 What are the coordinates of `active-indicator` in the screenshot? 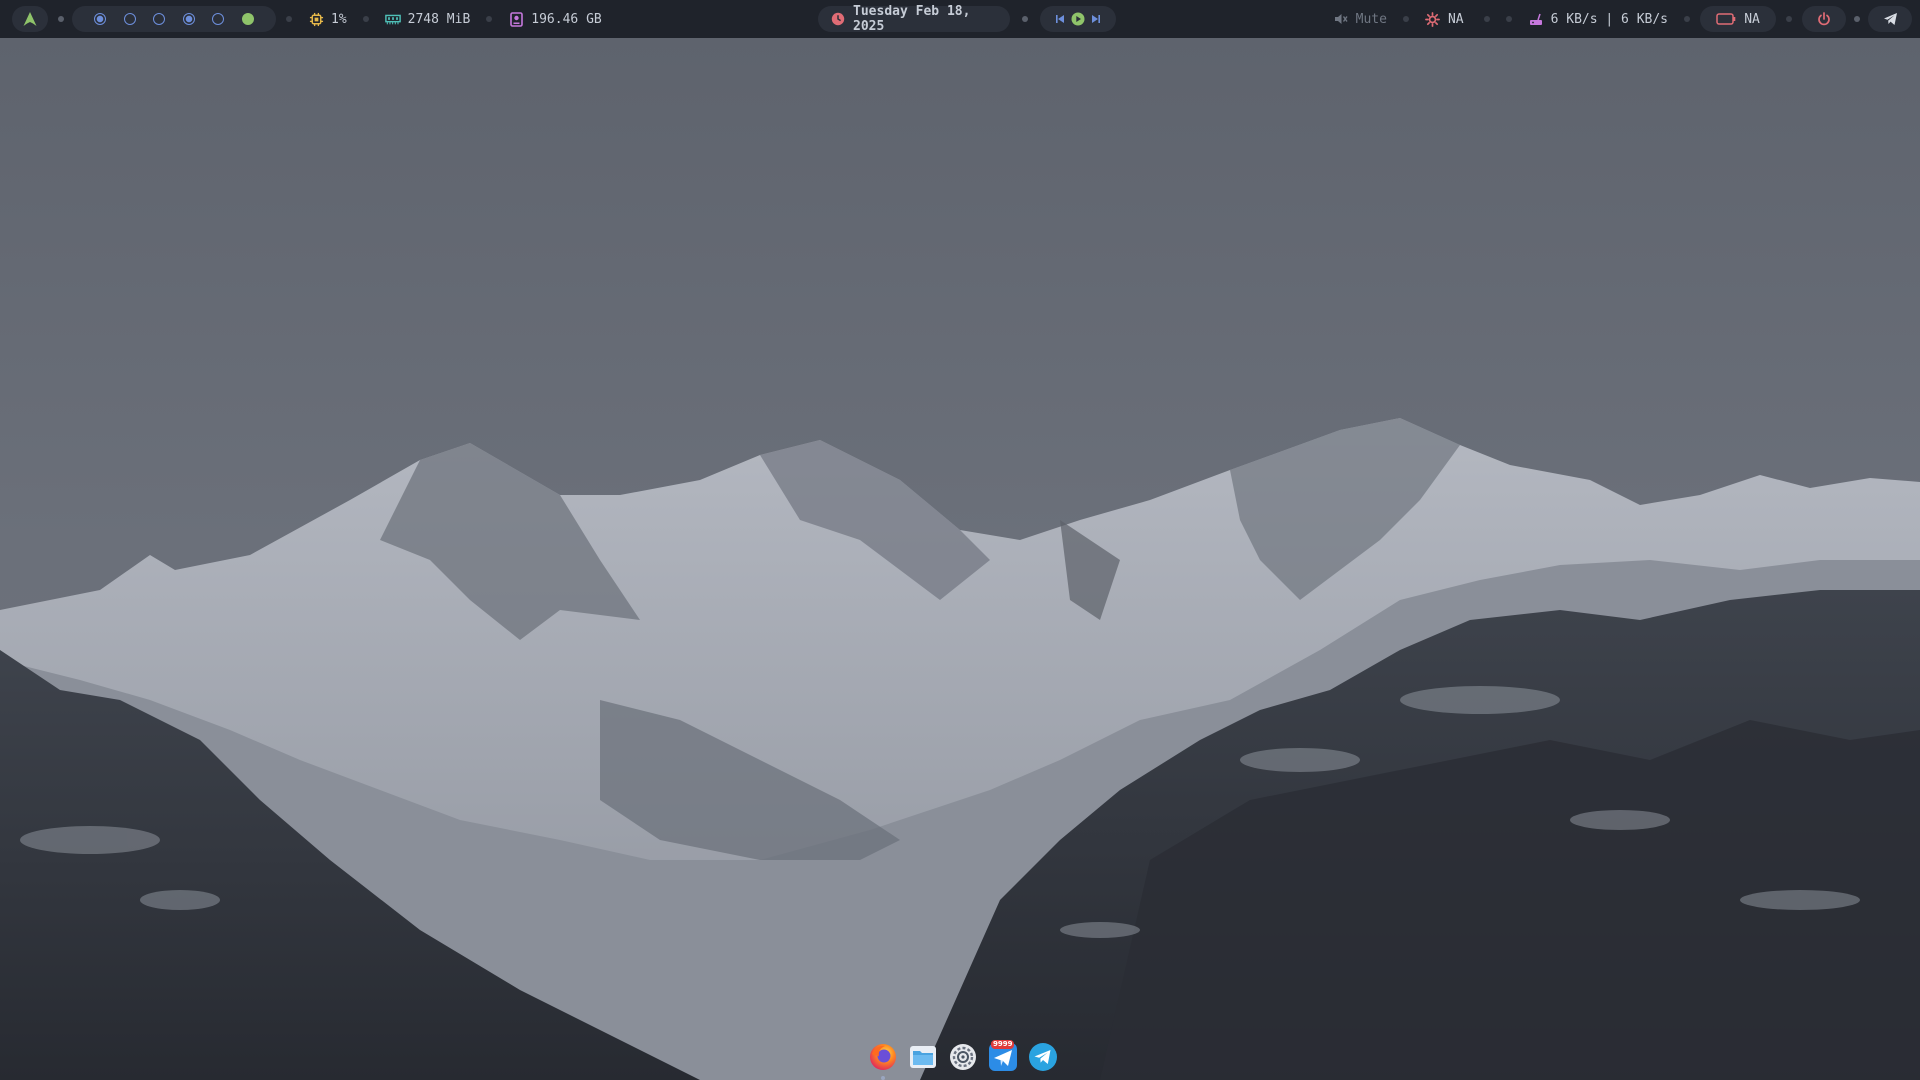 It's located at (883, 1078).